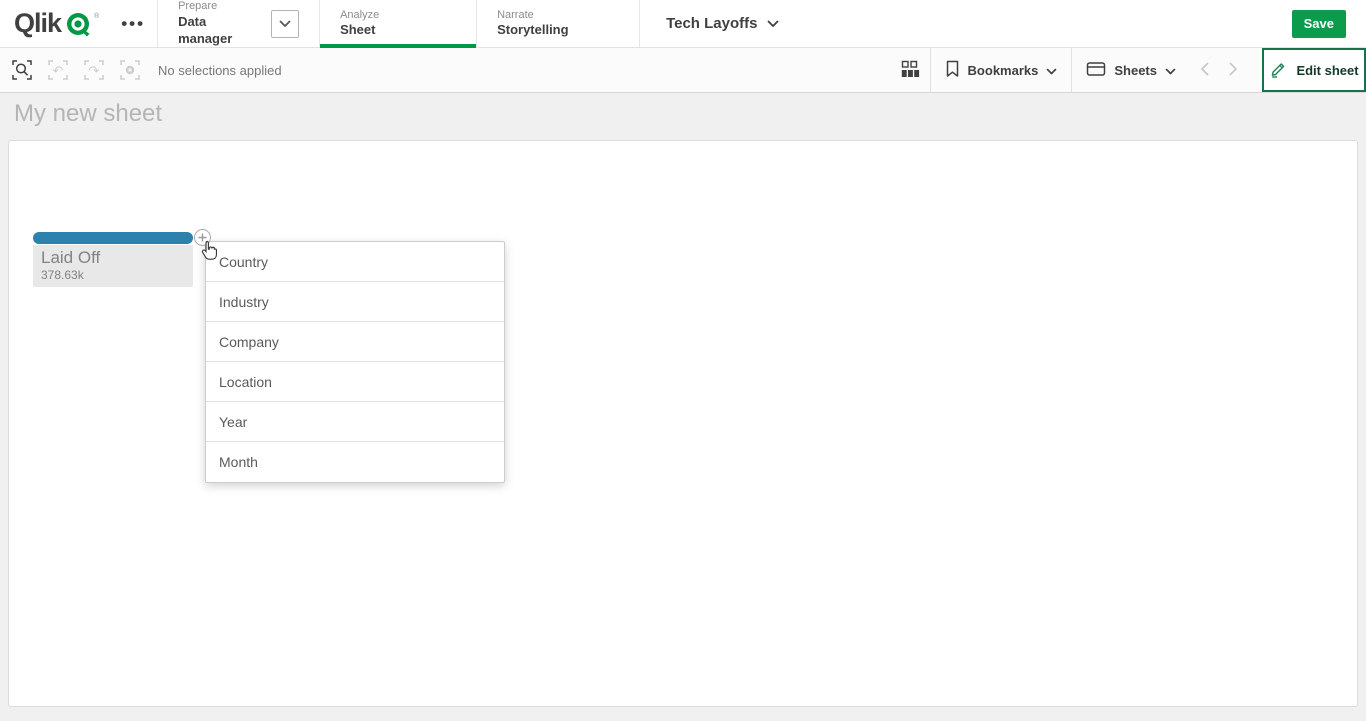  Describe the element at coordinates (1318, 23) in the screenshot. I see `save-button: Save` at that location.